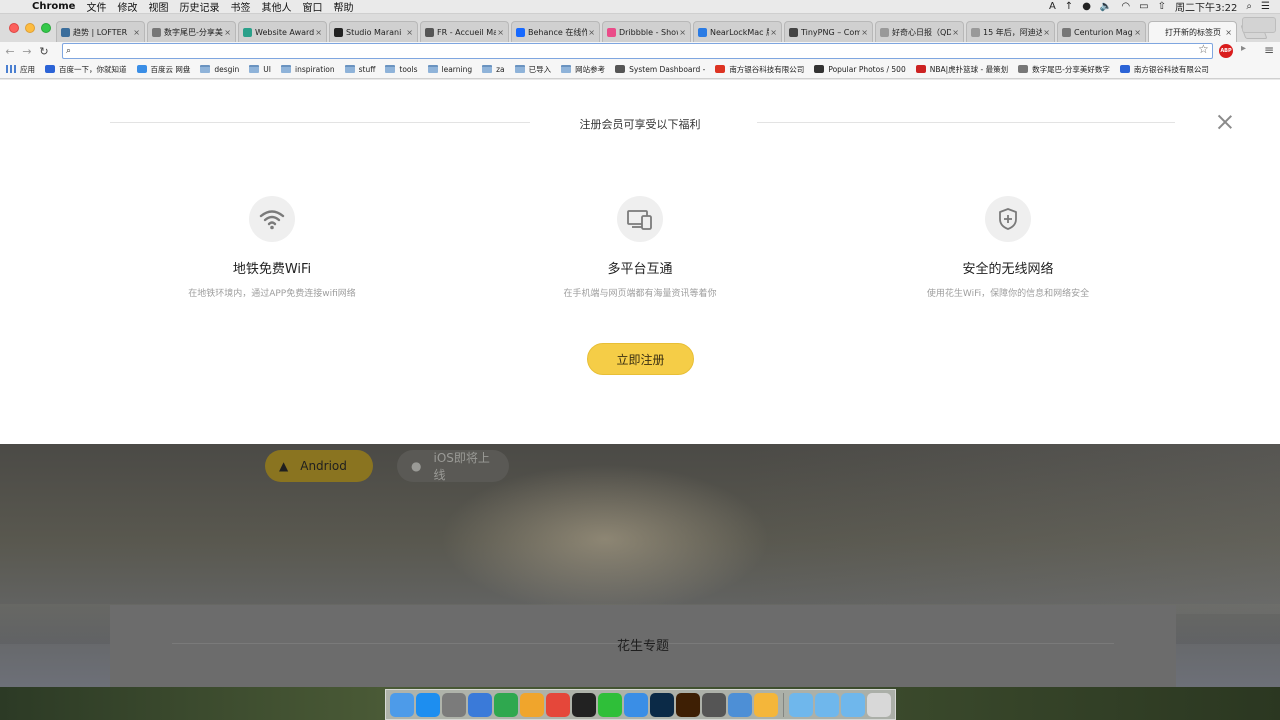  I want to click on bookmark-folder: 网站参考, so click(583, 69).